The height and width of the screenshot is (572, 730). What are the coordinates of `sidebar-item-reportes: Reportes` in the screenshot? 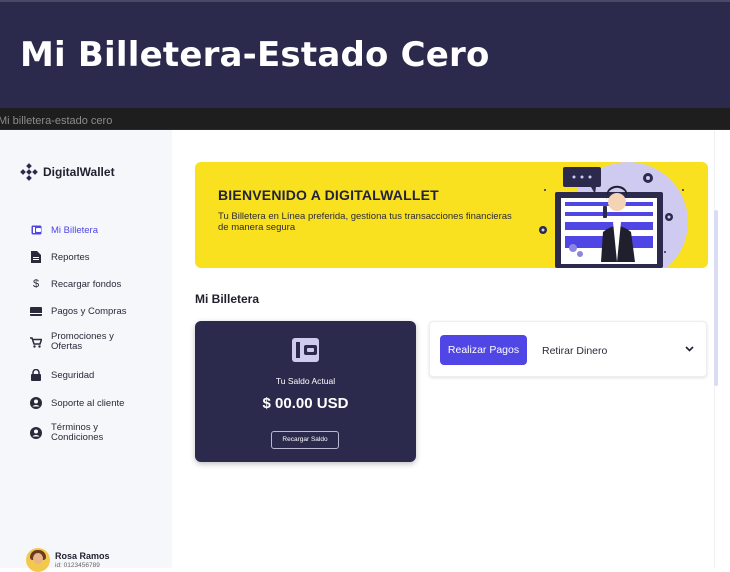 It's located at (60, 257).